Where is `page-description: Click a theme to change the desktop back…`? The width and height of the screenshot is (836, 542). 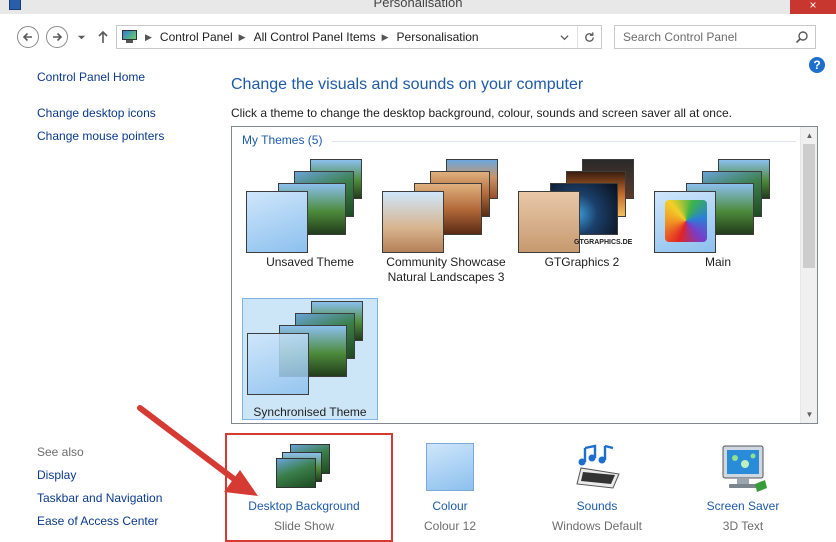
page-description: Click a theme to change the desktop back… is located at coordinates (481, 113).